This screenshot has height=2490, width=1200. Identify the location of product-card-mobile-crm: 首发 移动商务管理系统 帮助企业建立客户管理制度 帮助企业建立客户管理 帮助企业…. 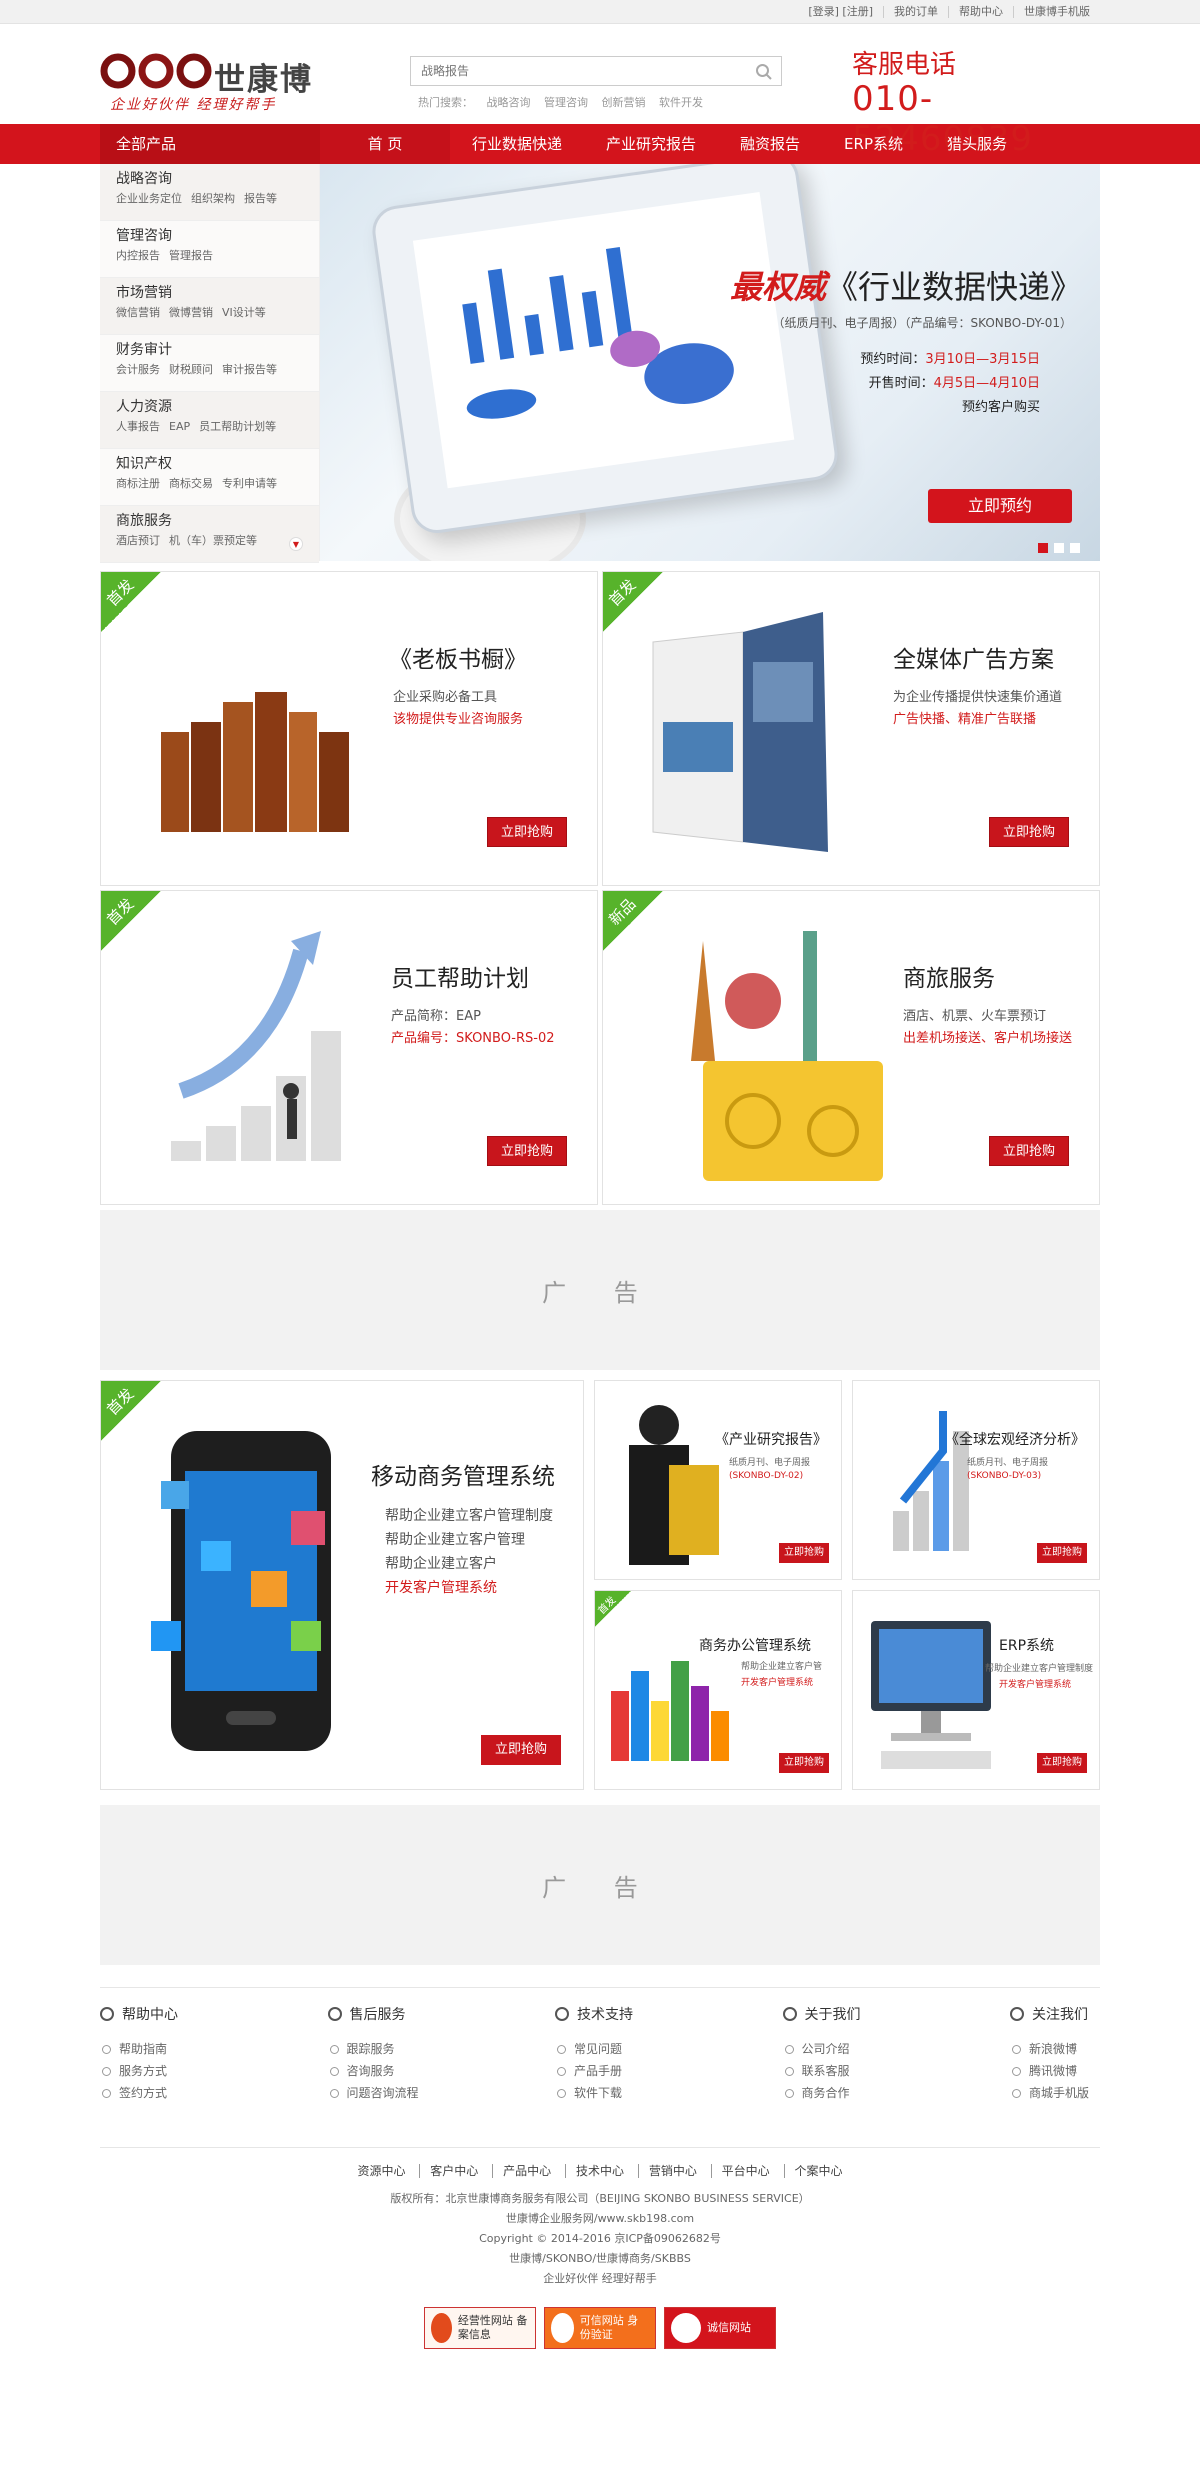
(342, 1585).